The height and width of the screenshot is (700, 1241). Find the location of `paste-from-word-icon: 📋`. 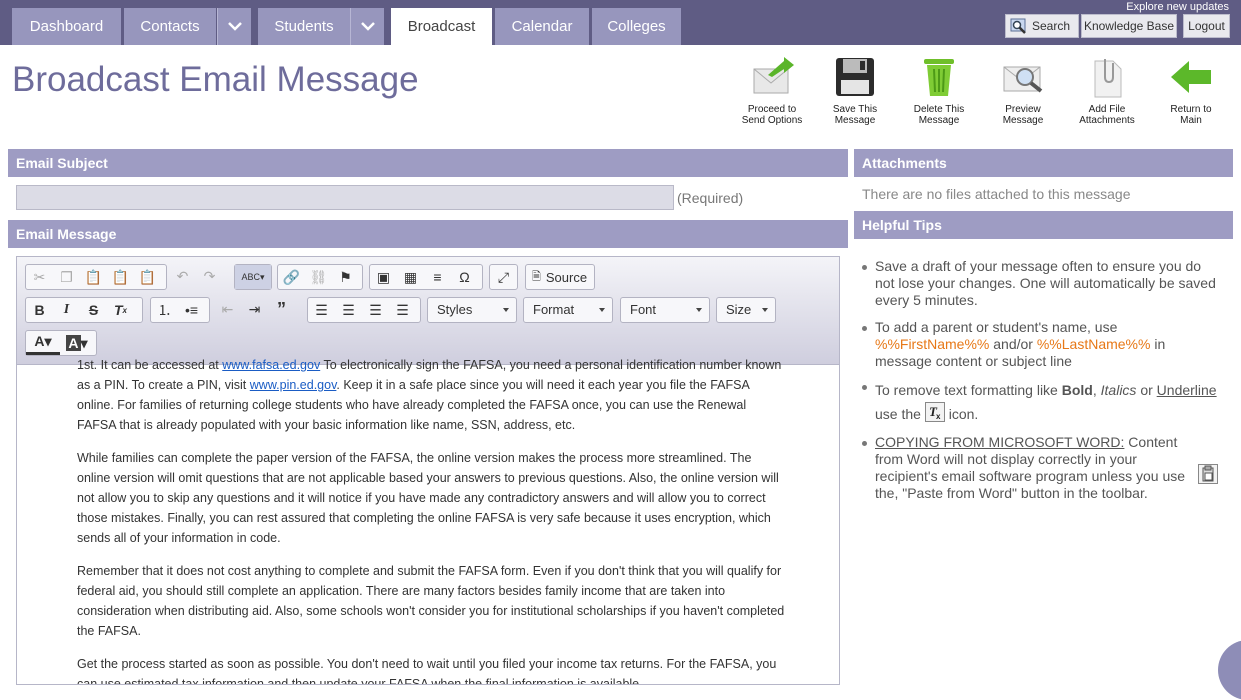

paste-from-word-icon: 📋 is located at coordinates (147, 277).